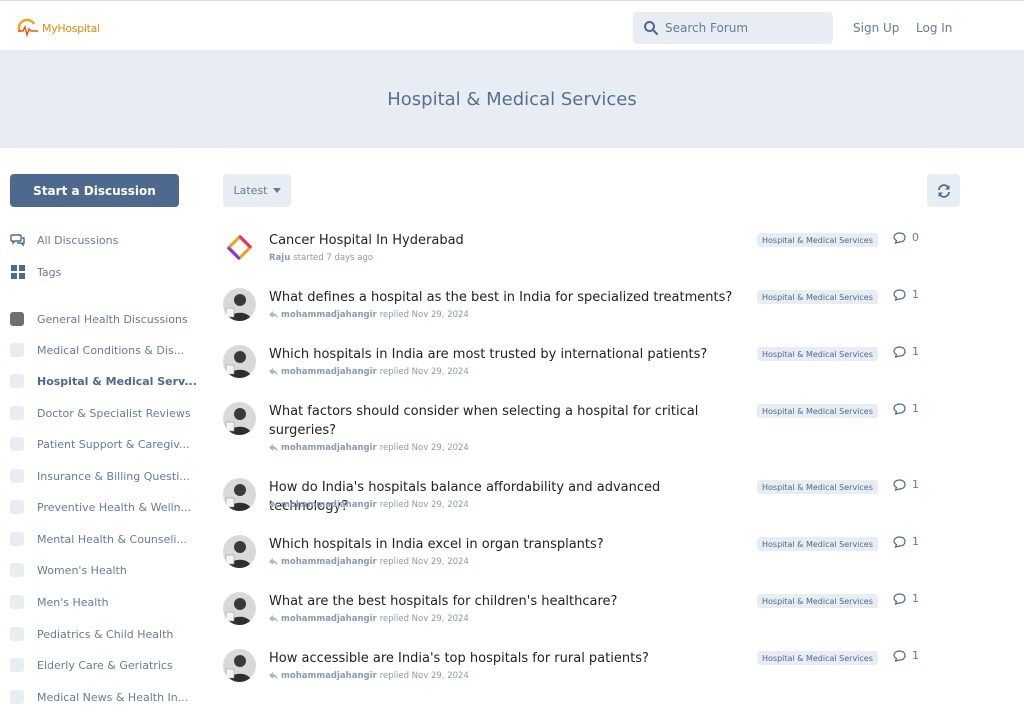 The image size is (1024, 712). What do you see at coordinates (105, 634) in the screenshot?
I see `sidebar-tag-label: Pediatrics & Child Health` at bounding box center [105, 634].